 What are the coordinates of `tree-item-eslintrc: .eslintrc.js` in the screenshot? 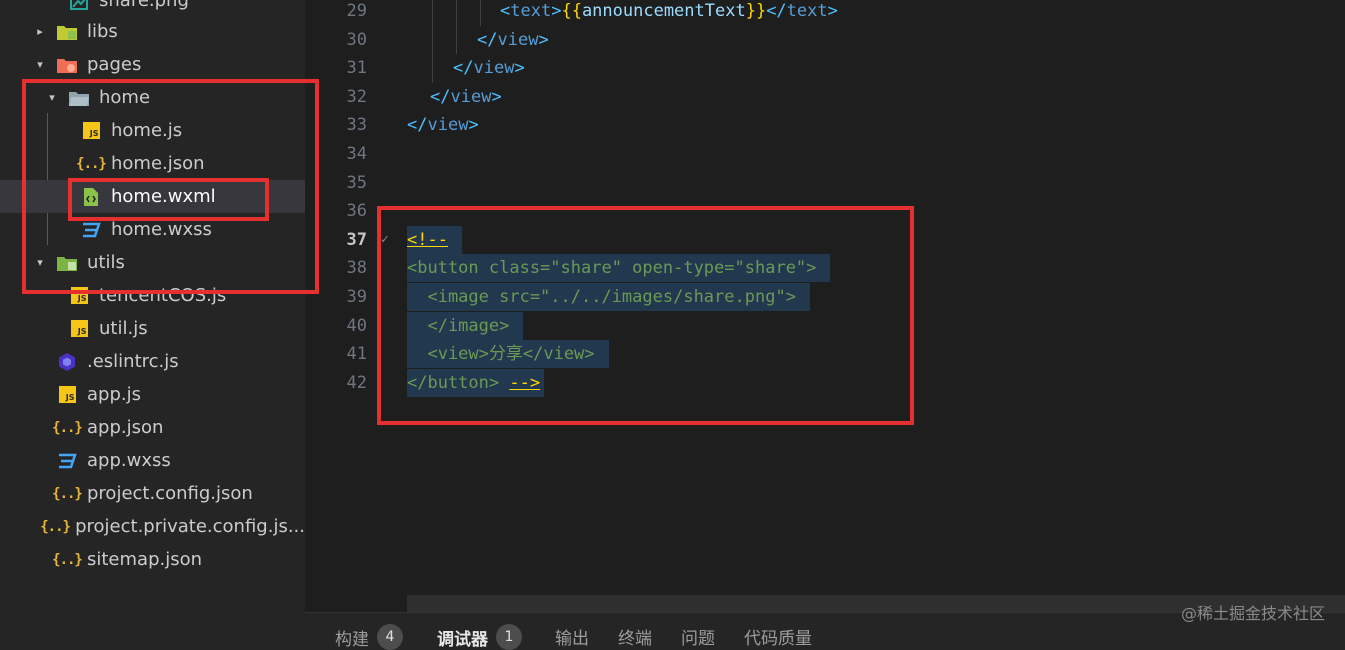 It's located at (152, 361).